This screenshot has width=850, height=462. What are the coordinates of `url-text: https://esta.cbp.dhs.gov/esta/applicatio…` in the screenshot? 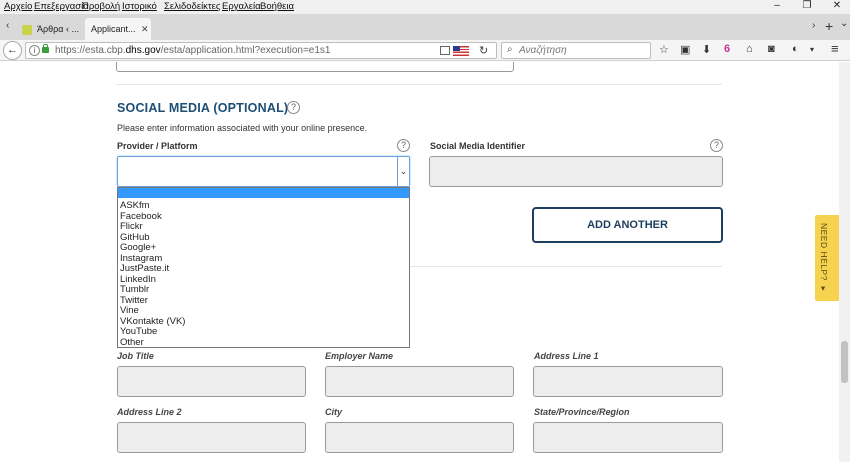 It's located at (193, 50).